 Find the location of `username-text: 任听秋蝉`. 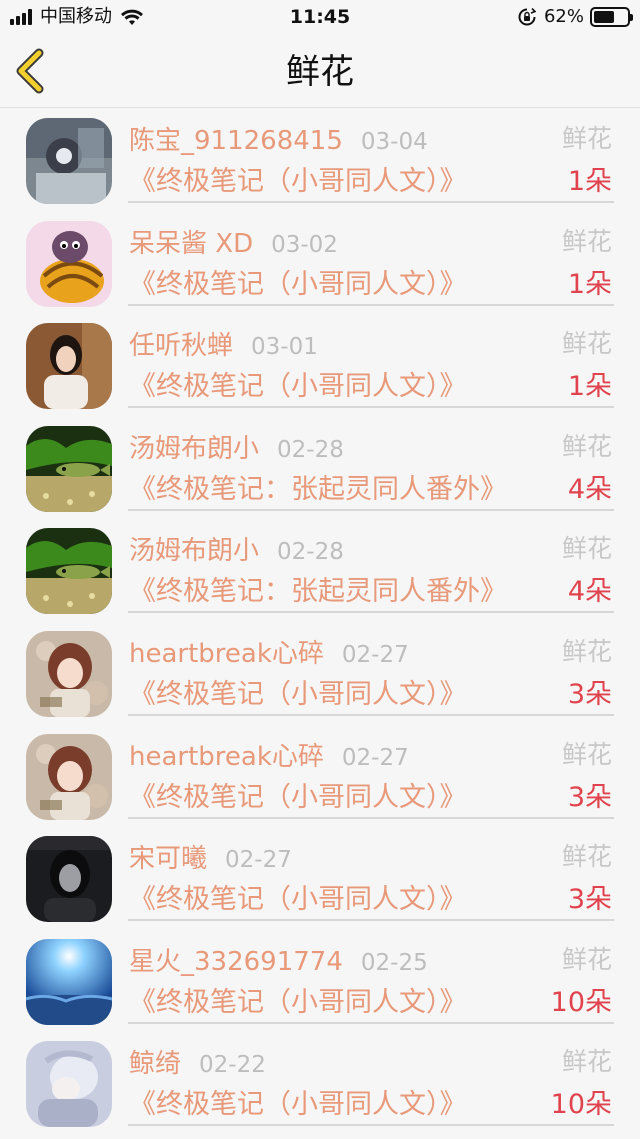

username-text: 任听秋蝉 is located at coordinates (181, 346).